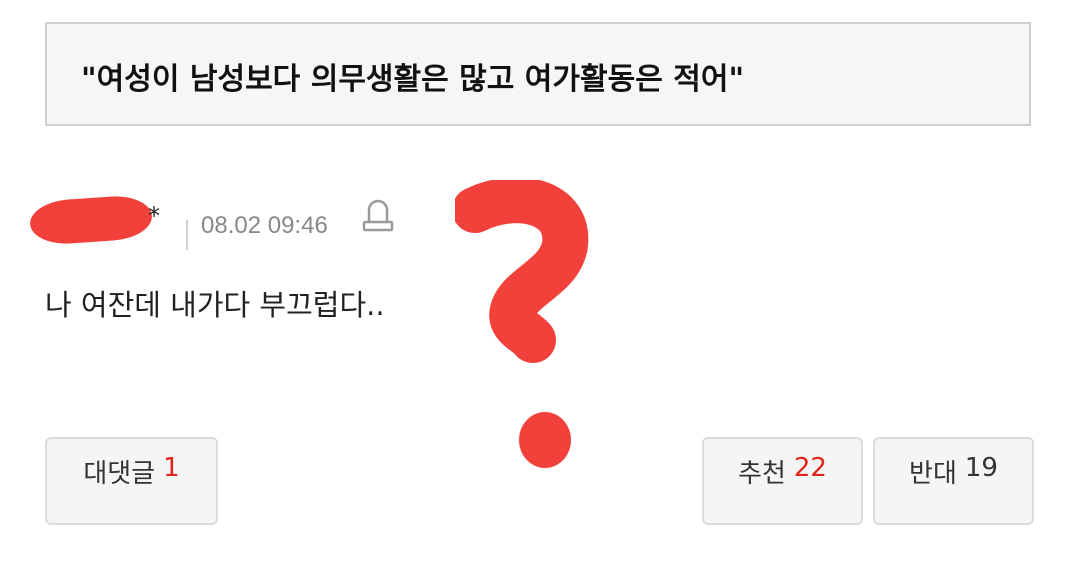 The image size is (1079, 561). I want to click on comment-body: 나 여잔데 내가다 부끄럽다.., so click(215, 305).